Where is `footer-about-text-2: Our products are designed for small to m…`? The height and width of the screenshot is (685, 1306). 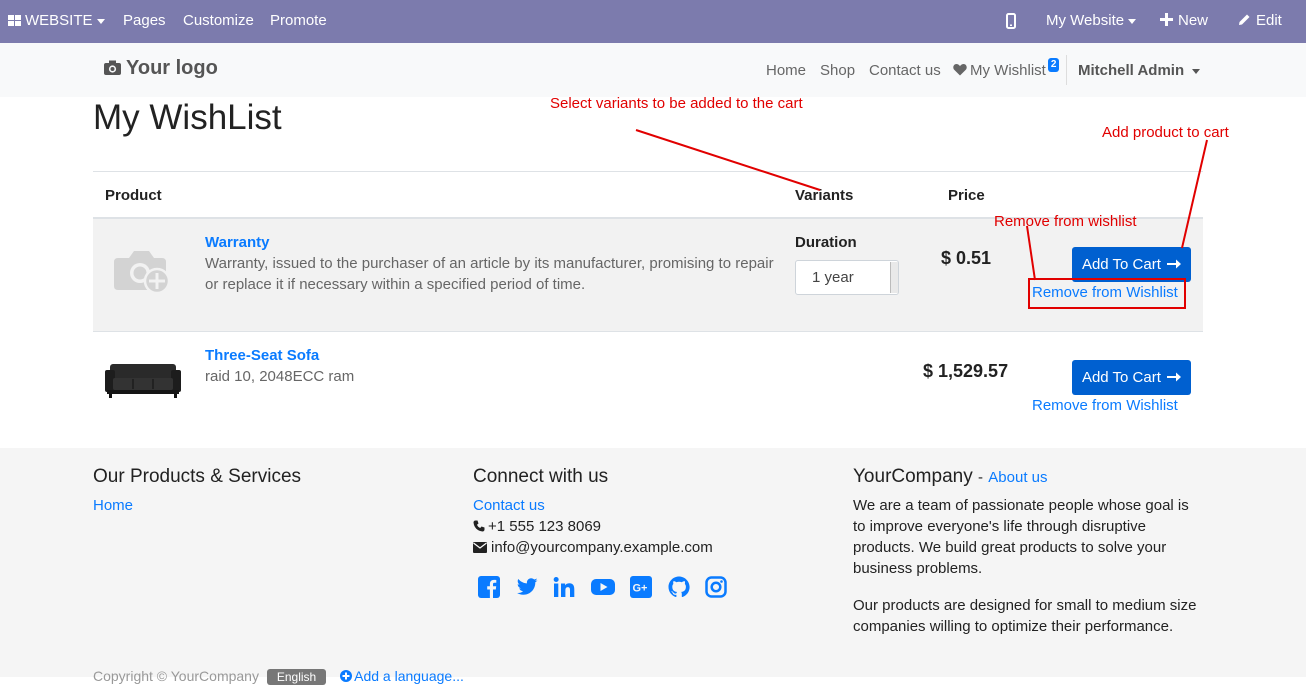 footer-about-text-2: Our products are designed for small to m… is located at coordinates (1025, 616).